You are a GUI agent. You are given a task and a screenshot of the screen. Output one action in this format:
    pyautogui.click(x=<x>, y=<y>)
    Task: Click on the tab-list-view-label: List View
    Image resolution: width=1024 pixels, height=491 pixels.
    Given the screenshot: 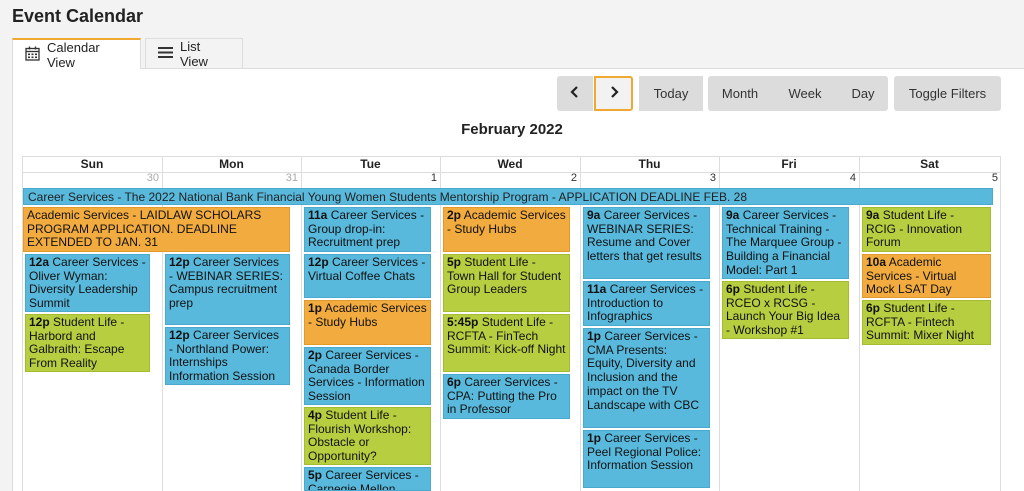 What is the action you would take?
    pyautogui.click(x=194, y=53)
    